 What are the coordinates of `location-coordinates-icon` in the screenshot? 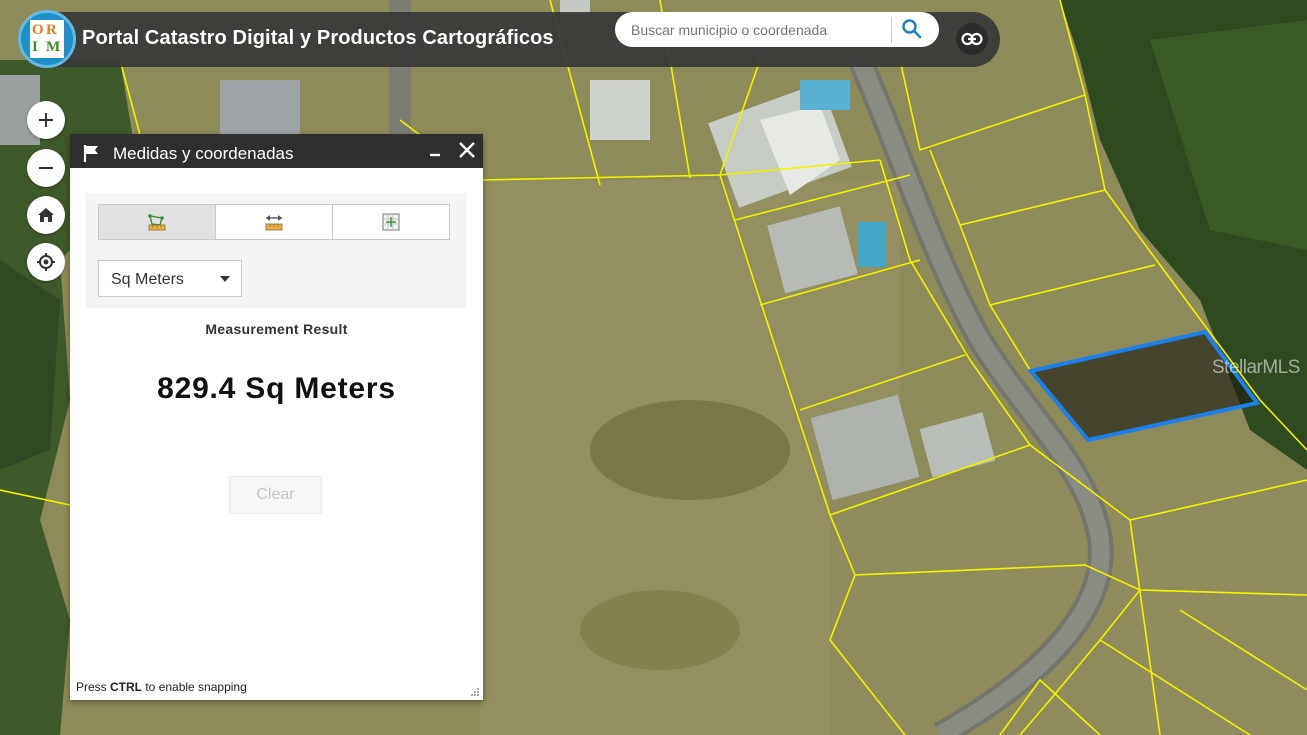 It's located at (391, 222).